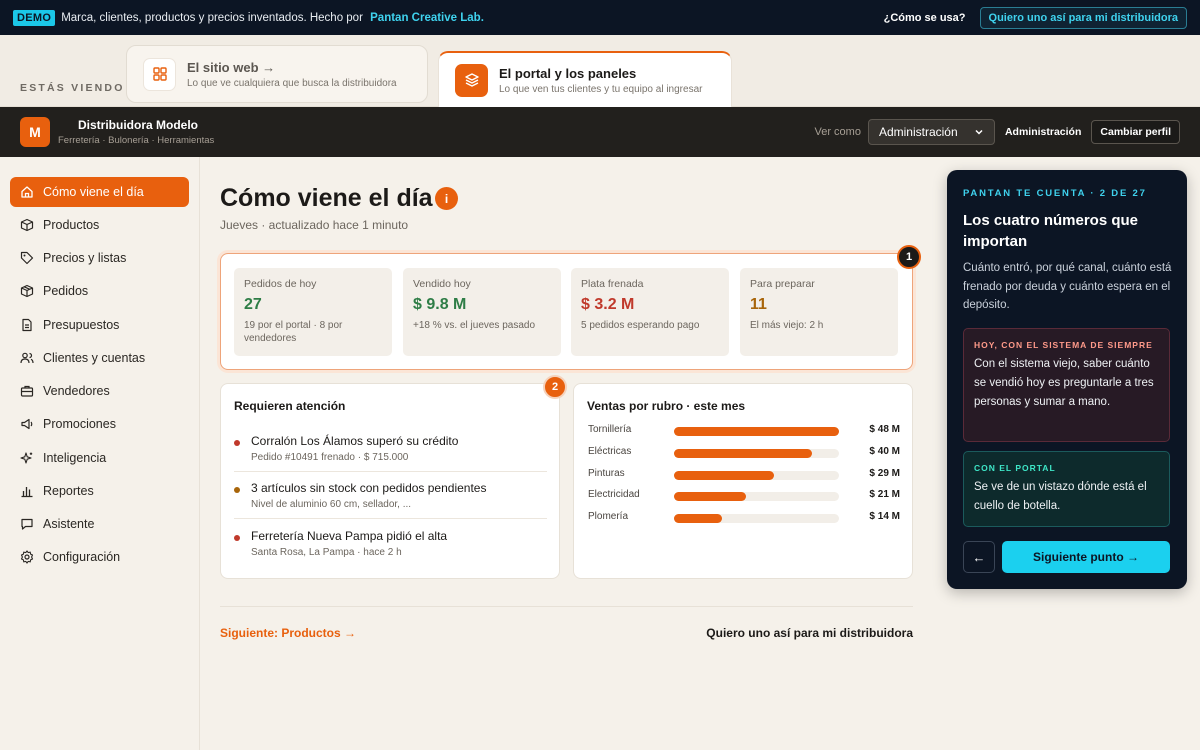  Describe the element at coordinates (99, 524) in the screenshot. I see `sidebar-item-assistant: Asistente` at that location.